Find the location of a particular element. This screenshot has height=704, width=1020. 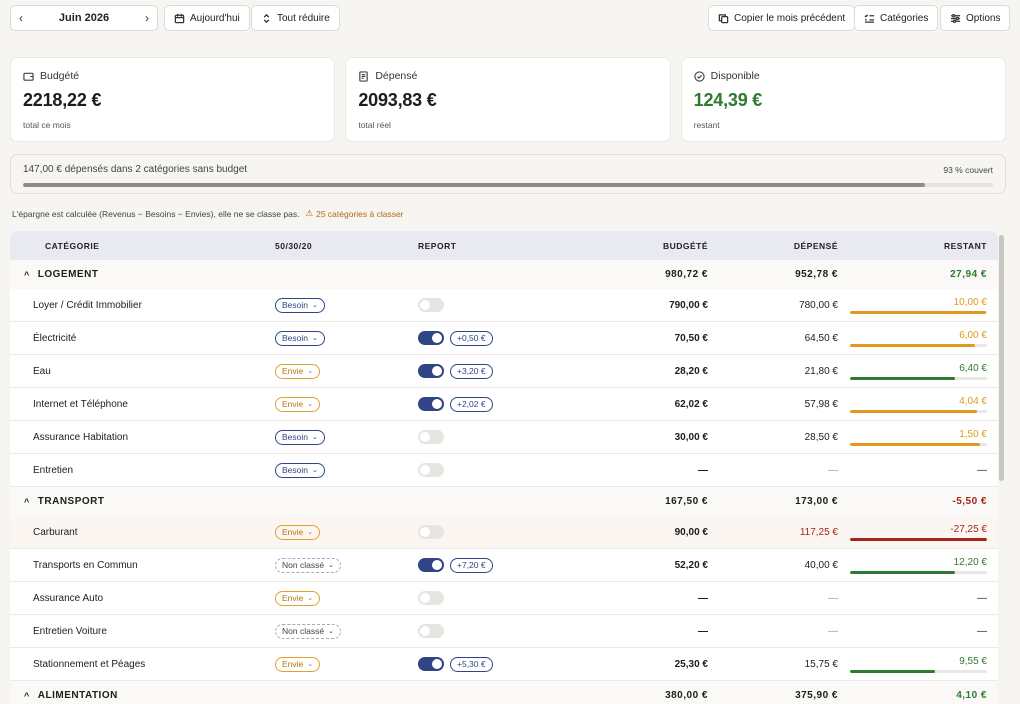

collapse-all-button: Tout réduire is located at coordinates (295, 18).